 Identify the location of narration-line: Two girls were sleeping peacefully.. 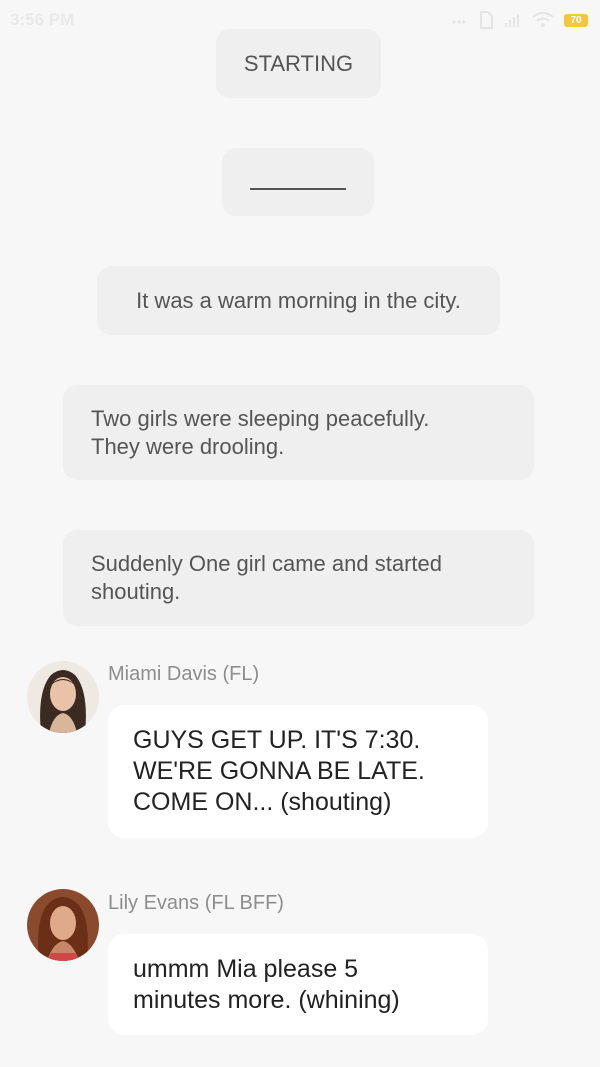
(260, 418).